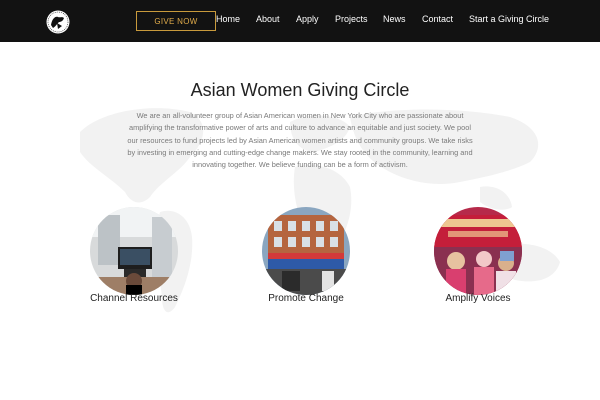 Image resolution: width=600 pixels, height=400 pixels. I want to click on logo, so click(58, 22).